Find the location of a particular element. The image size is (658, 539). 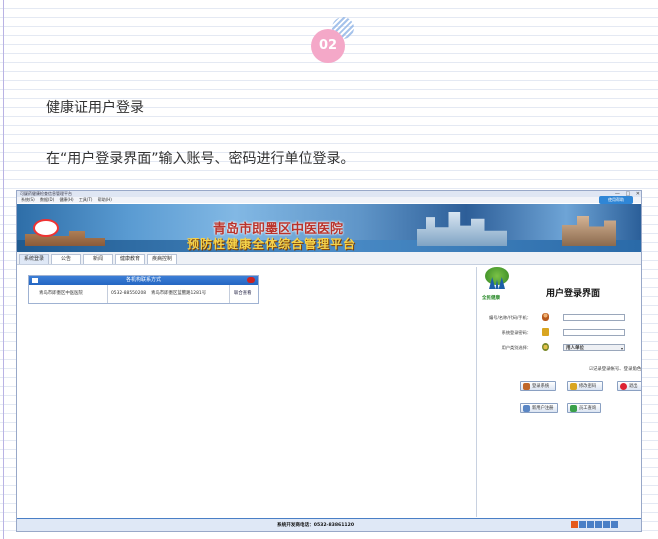

system-tray is located at coordinates (604, 525).